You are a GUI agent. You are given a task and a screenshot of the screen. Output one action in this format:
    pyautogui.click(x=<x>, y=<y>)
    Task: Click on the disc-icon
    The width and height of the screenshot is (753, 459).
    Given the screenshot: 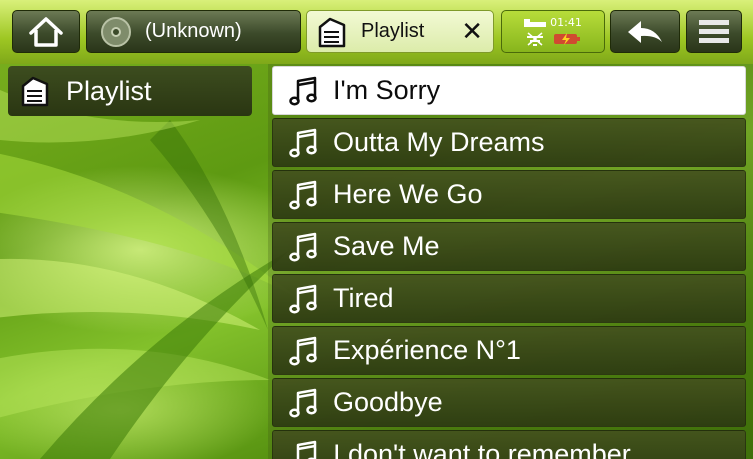 What is the action you would take?
    pyautogui.click(x=116, y=31)
    